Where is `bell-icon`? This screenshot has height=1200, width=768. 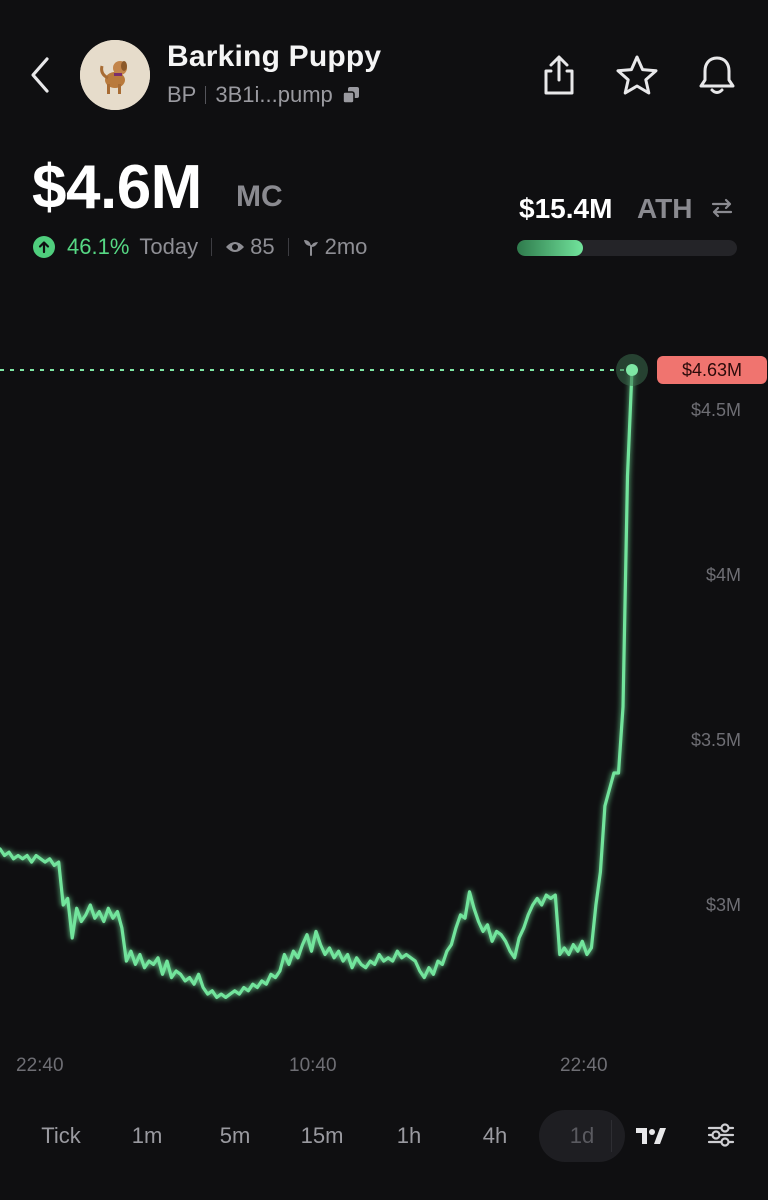
bell-icon is located at coordinates (717, 75).